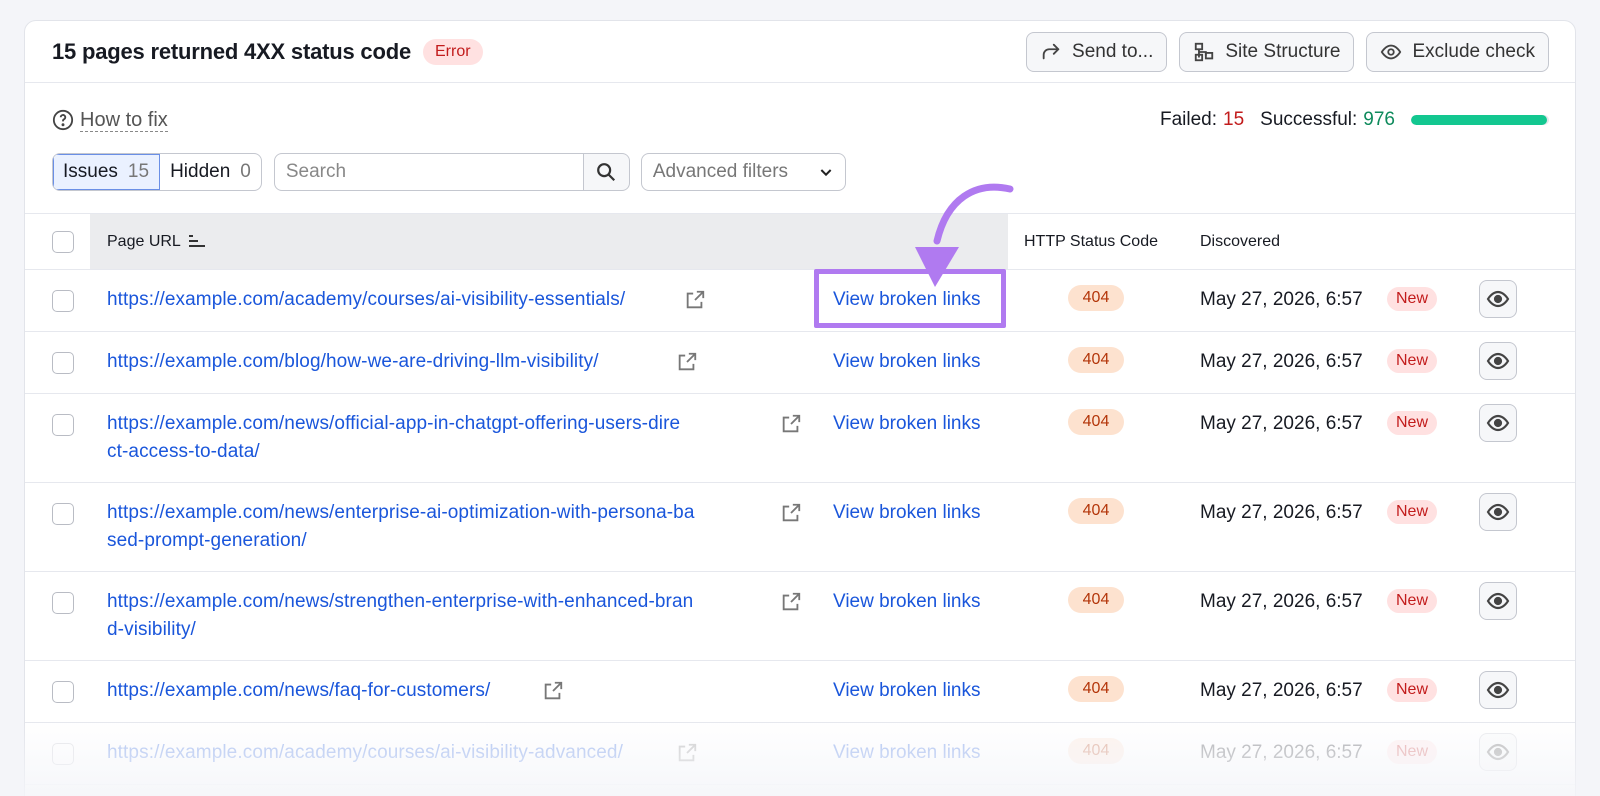 The width and height of the screenshot is (1600, 796). I want to click on column-header-discovered: Discovered, so click(1240, 242).